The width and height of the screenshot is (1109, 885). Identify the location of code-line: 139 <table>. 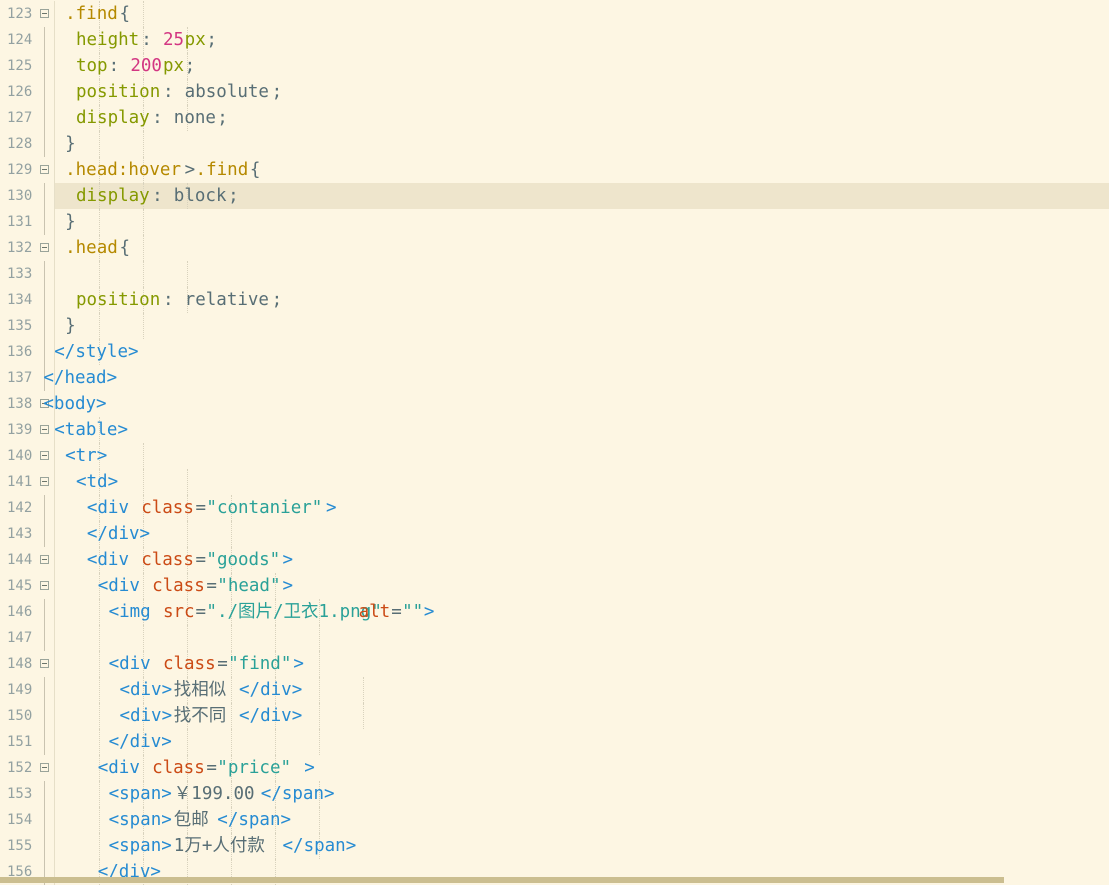
(554, 430).